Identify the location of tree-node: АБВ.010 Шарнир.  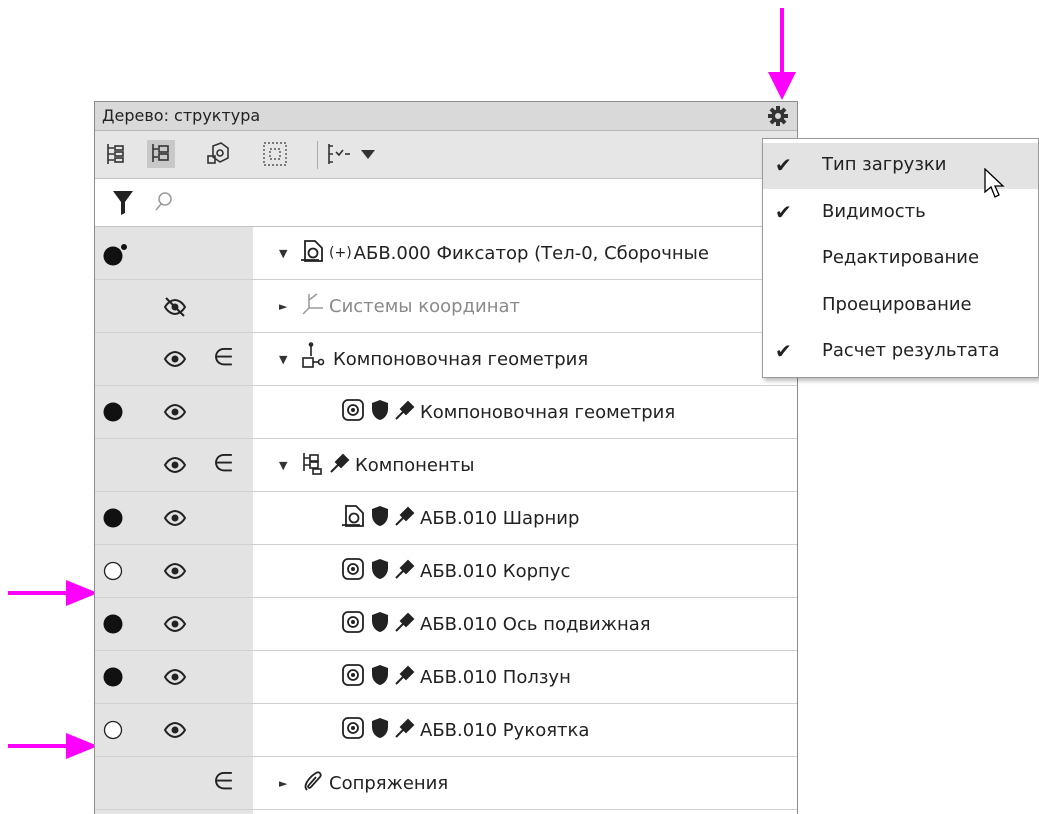
(459, 518).